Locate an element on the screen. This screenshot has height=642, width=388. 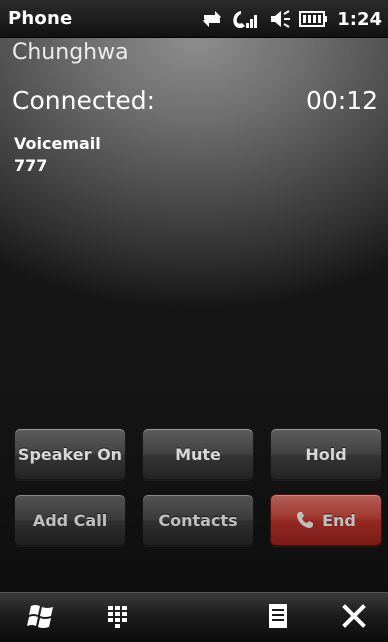
keypad-button is located at coordinates (118, 617).